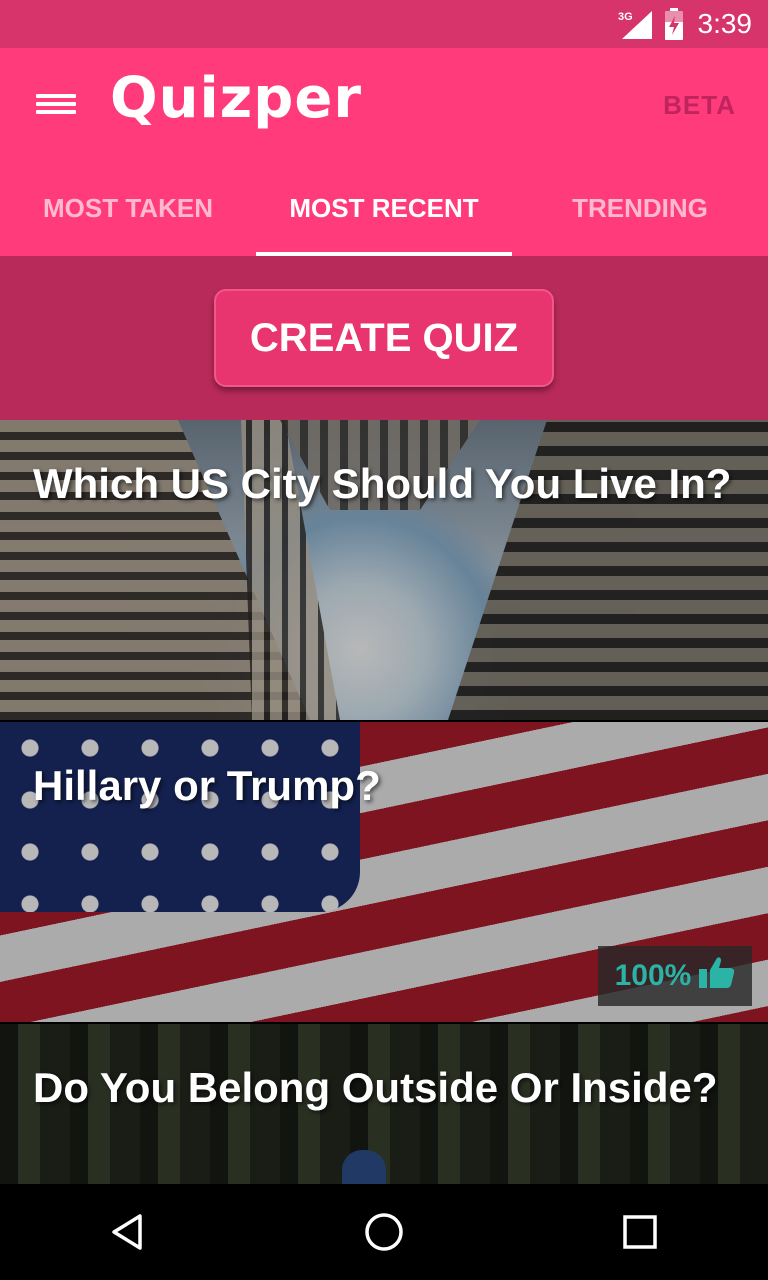 The height and width of the screenshot is (1280, 768). I want to click on home-circle-icon, so click(384, 1232).